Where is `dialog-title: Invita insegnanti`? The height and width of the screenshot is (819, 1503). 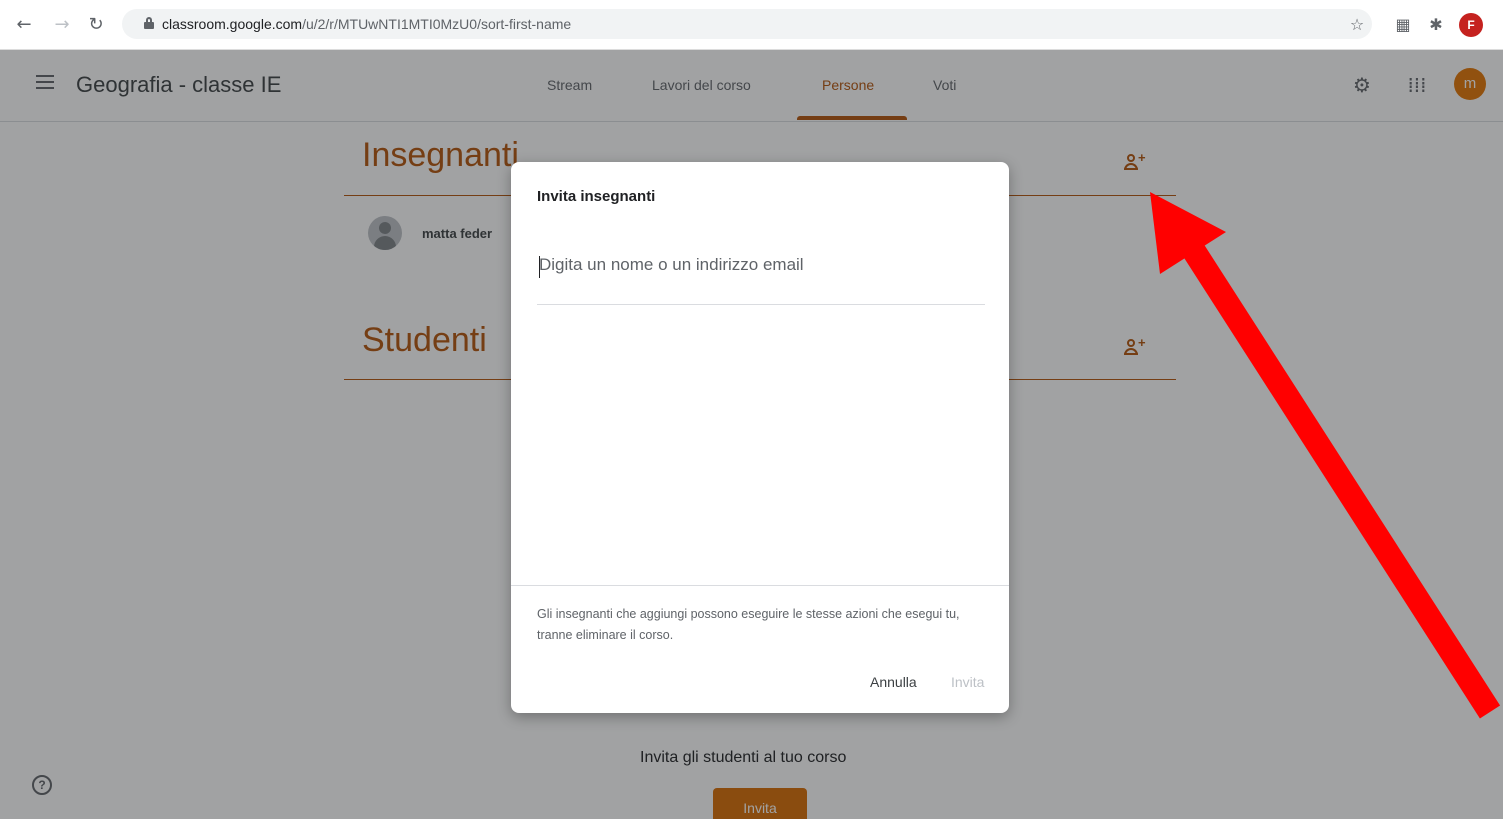
dialog-title: Invita insegnanti is located at coordinates (596, 196).